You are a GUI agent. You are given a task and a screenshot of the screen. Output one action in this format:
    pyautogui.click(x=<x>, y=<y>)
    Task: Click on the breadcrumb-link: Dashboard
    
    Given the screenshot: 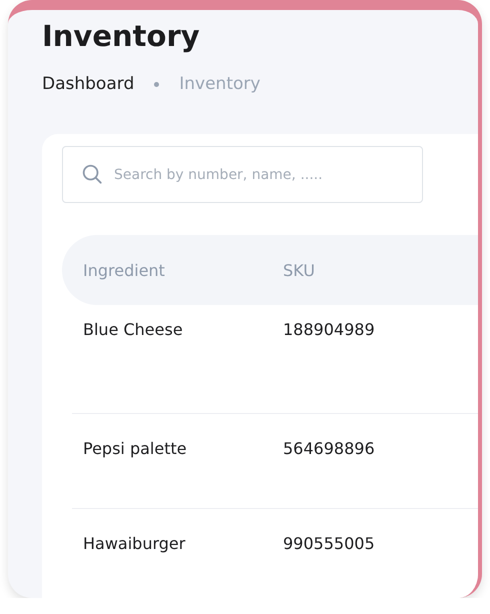 What is the action you would take?
    pyautogui.click(x=88, y=84)
    